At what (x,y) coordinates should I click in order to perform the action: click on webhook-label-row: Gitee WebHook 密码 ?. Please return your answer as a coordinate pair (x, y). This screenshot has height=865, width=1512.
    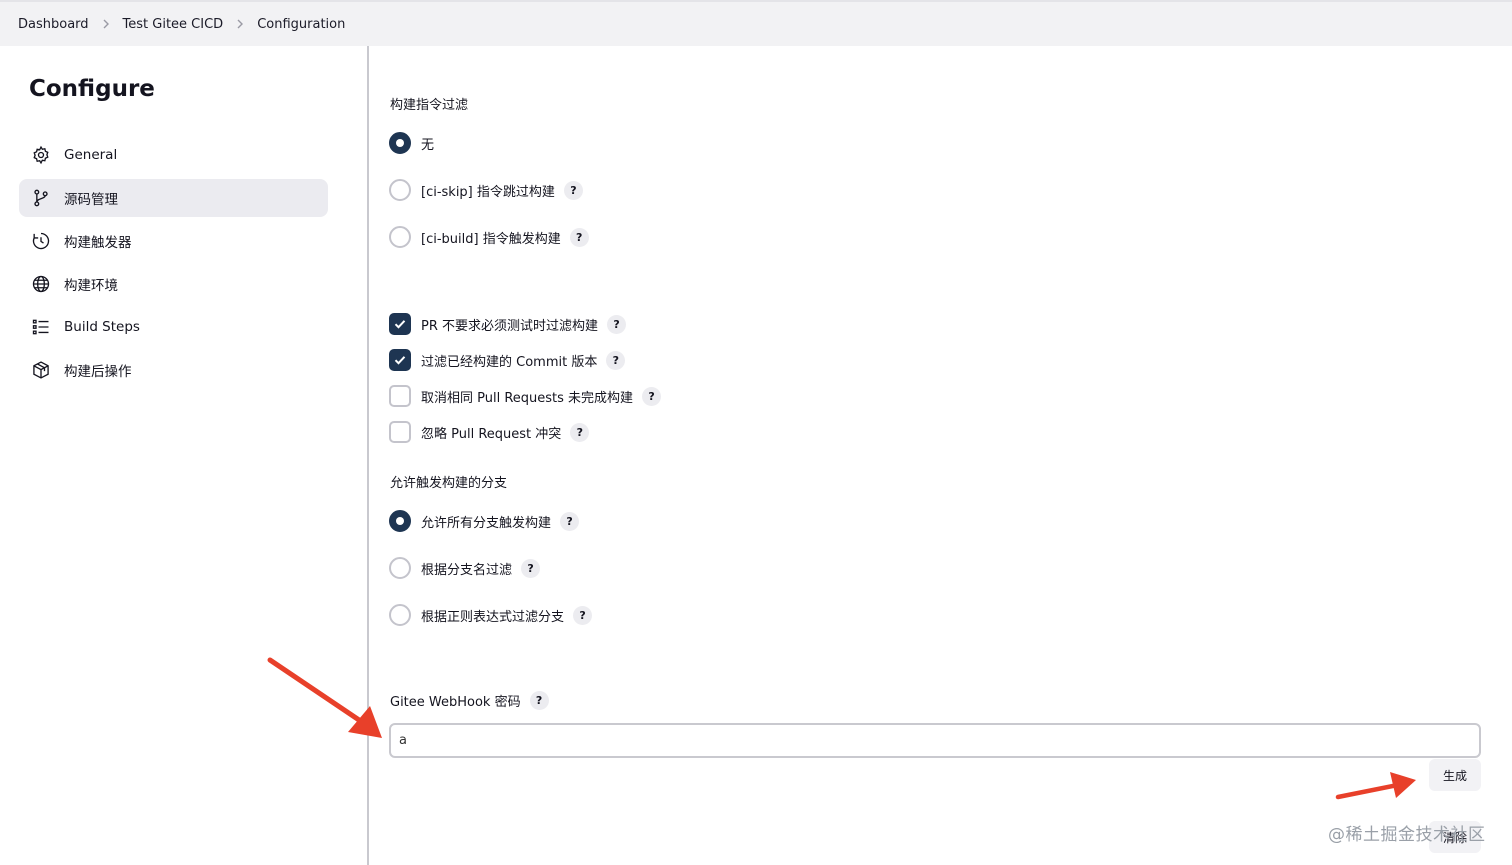
    Looking at the image, I should click on (469, 700).